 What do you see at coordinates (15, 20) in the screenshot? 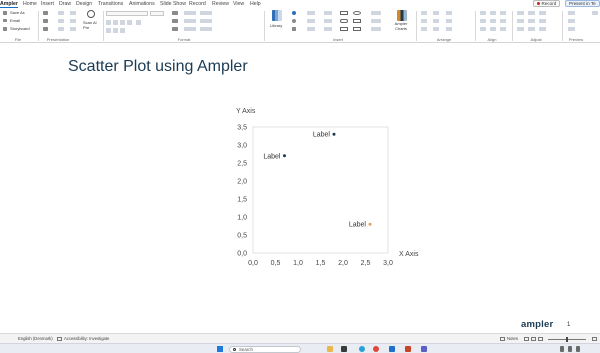
I see `email-button: Email` at bounding box center [15, 20].